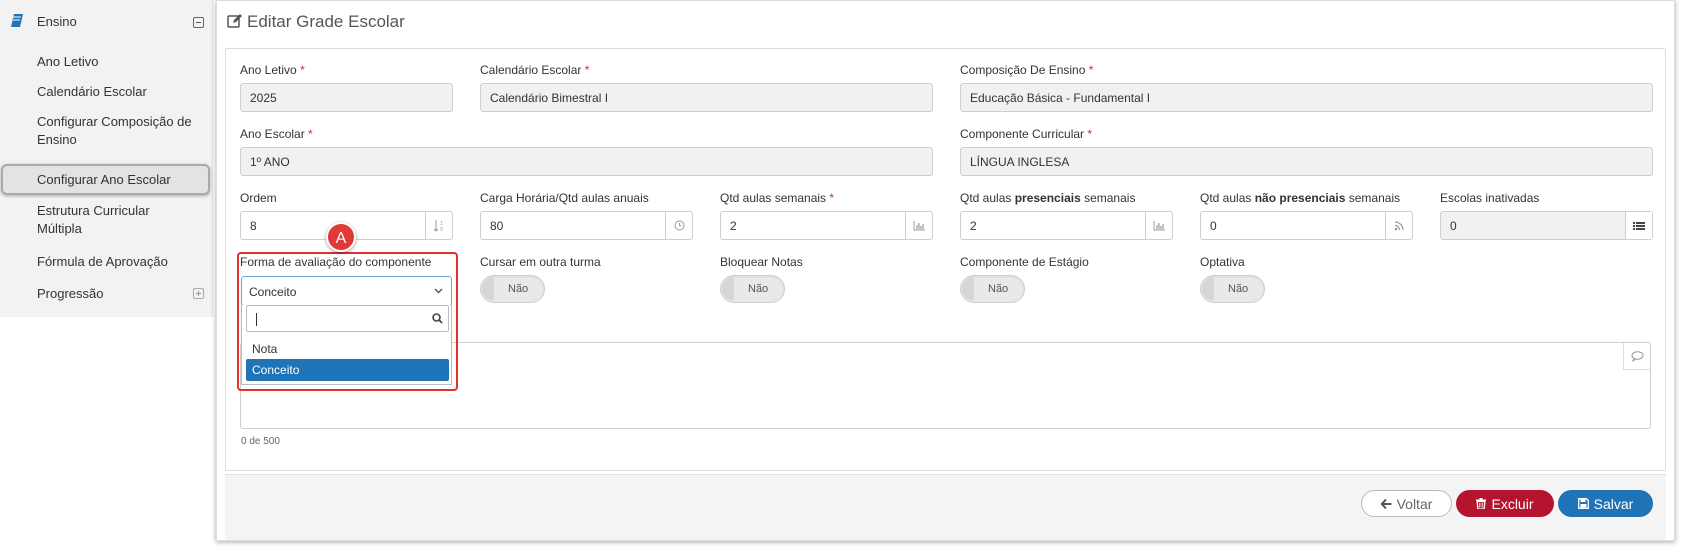 The width and height of the screenshot is (1681, 547). What do you see at coordinates (1636, 356) in the screenshot?
I see `comment-icon` at bounding box center [1636, 356].